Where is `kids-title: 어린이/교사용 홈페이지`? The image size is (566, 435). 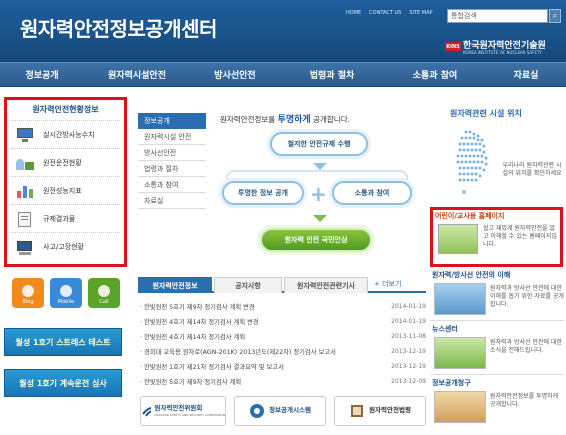 kids-title: 어린이/교사용 홈페이지 is located at coordinates (469, 216).